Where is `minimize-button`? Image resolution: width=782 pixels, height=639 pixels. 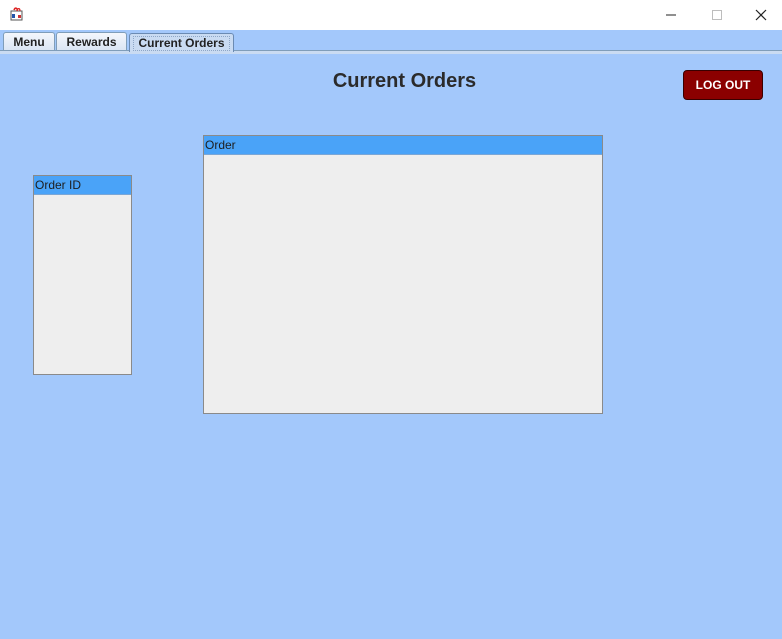 minimize-button is located at coordinates (671, 15).